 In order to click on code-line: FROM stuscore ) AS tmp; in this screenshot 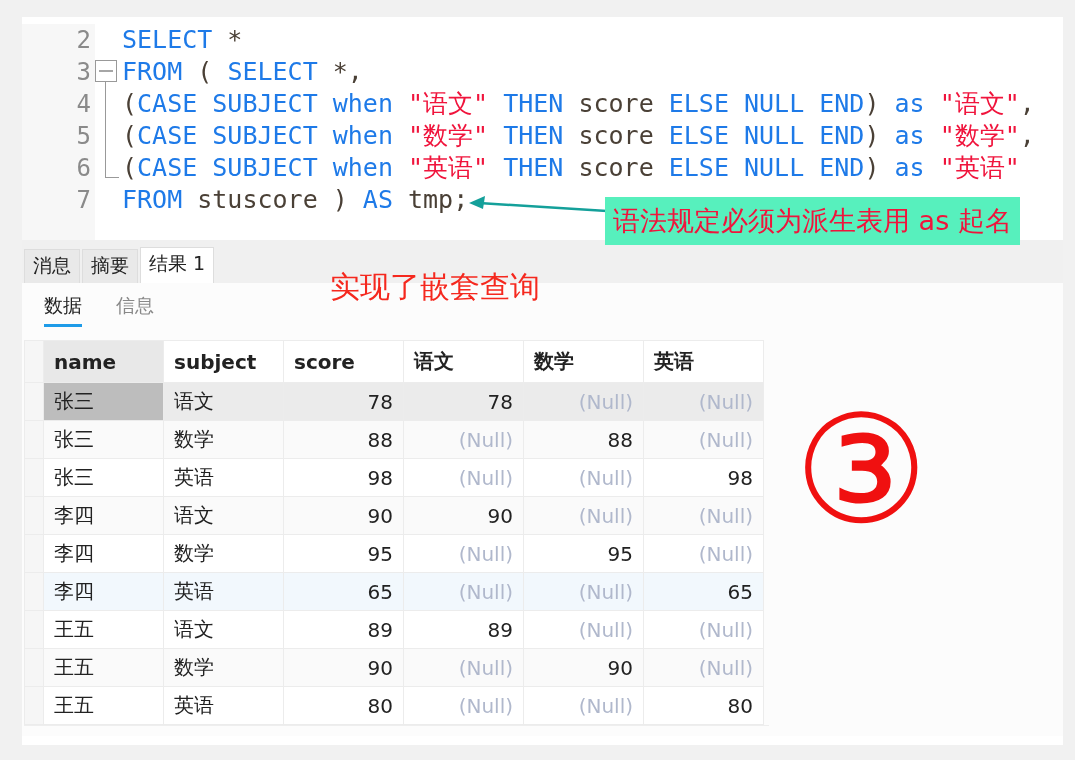, I will do `click(295, 200)`.